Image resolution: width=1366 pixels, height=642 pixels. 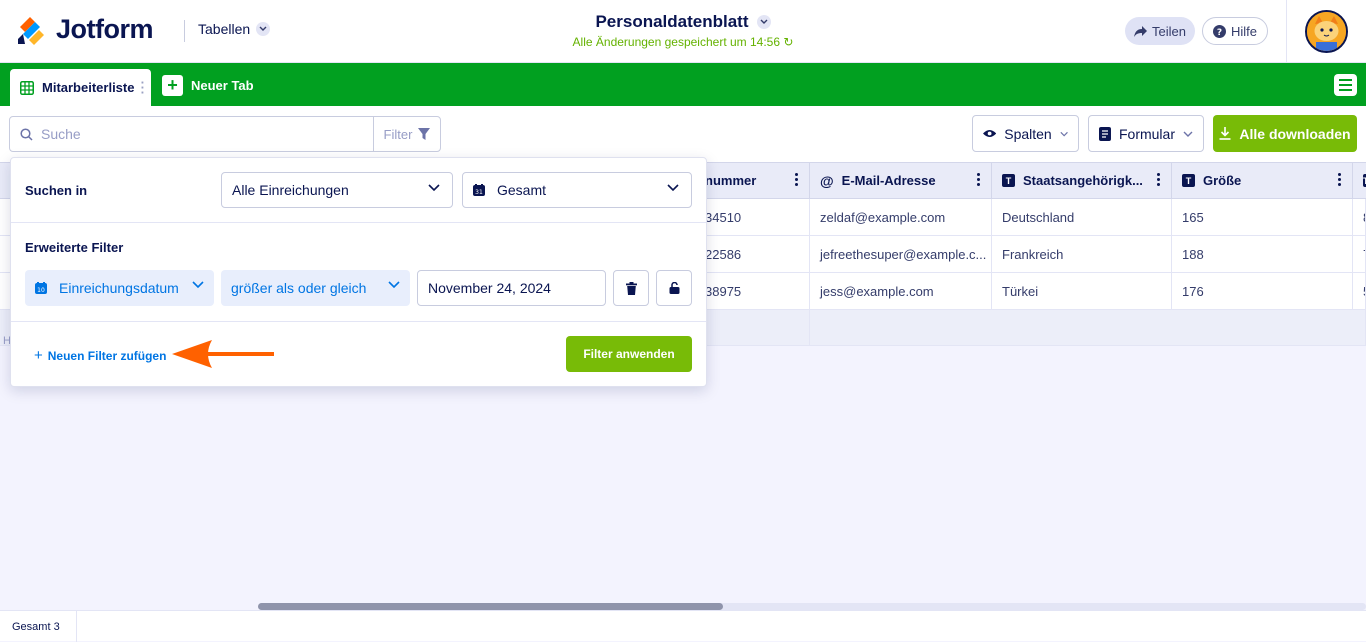 I want to click on help-icon: ?, so click(x=1219, y=31).